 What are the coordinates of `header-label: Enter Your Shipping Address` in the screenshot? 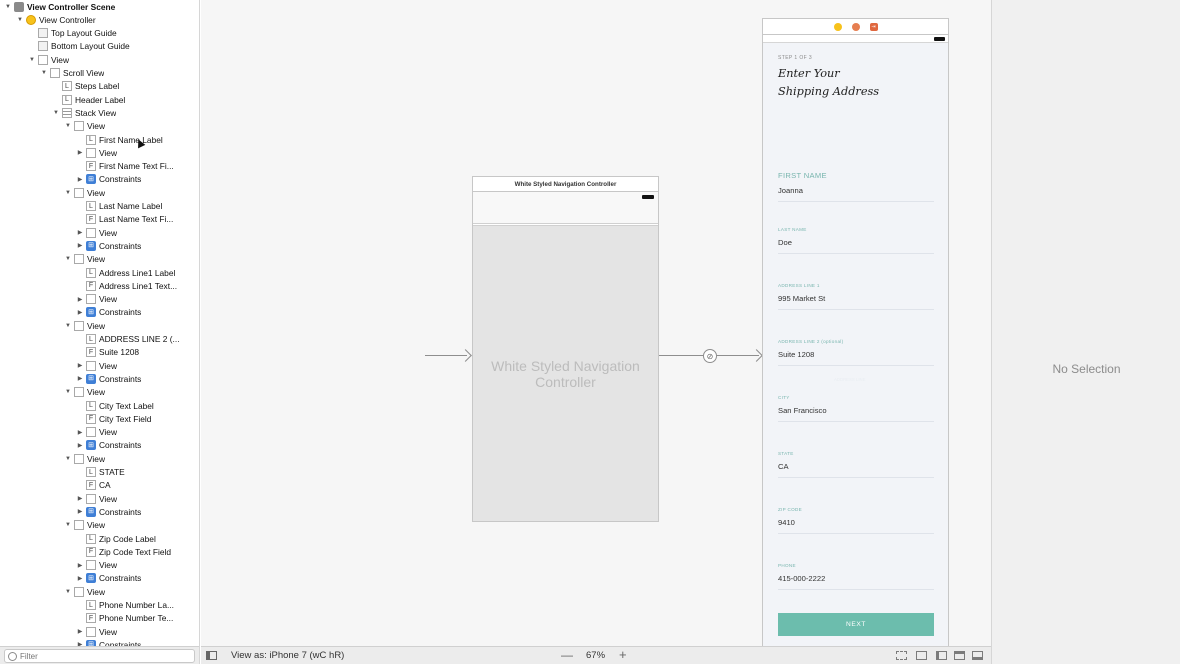 It's located at (853, 83).